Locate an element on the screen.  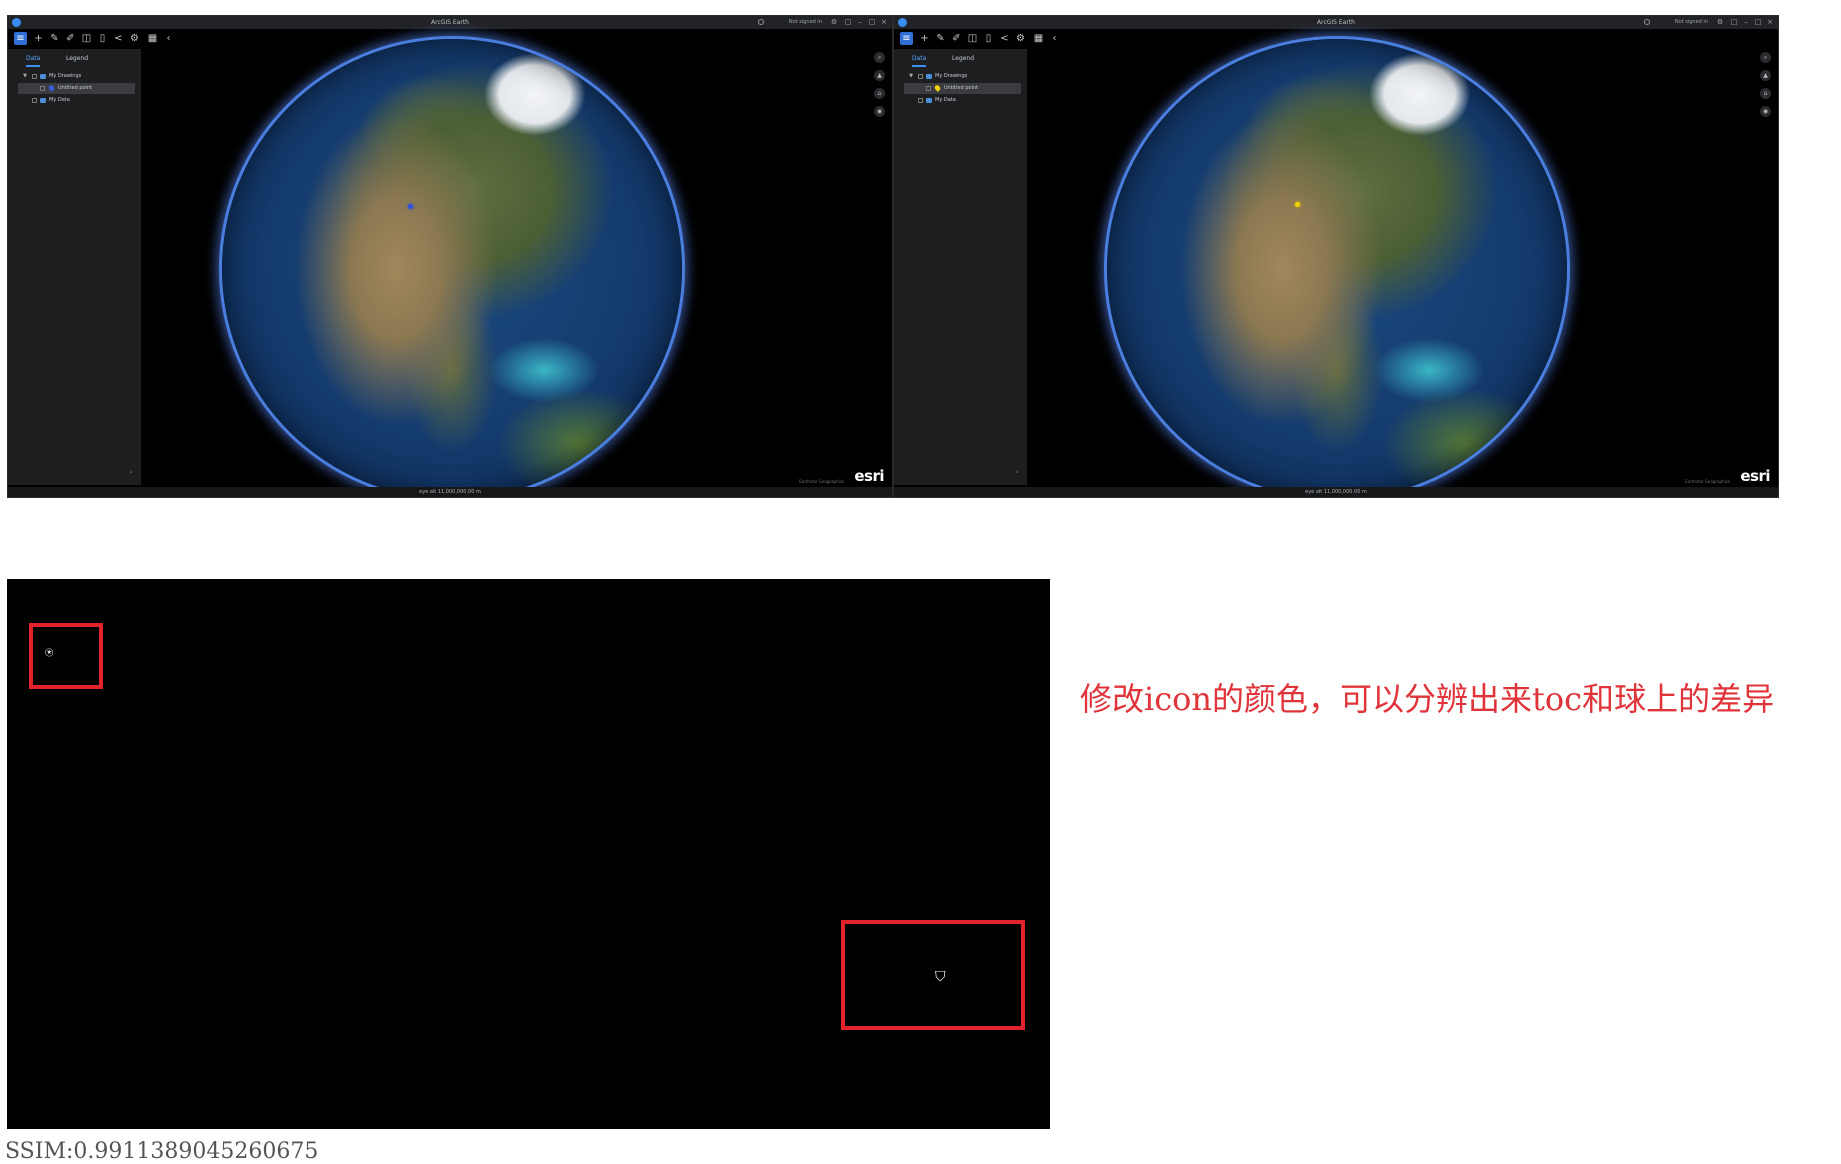
highlight-box-toc: ⍟ is located at coordinates (66, 656).